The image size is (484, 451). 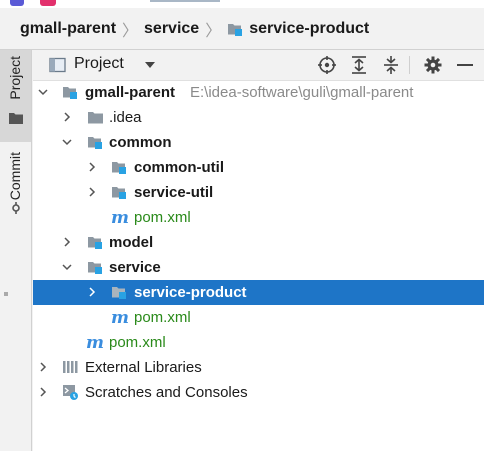 I want to click on tree-row-external-libraries: External Libraries, so click(x=258, y=367).